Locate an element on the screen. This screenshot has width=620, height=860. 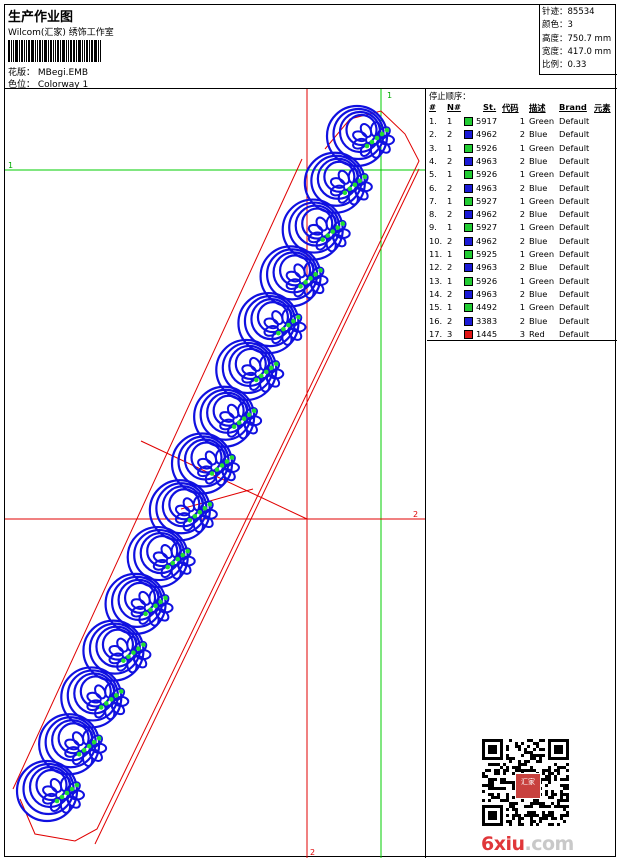
stop-row: 1. 1 5917 1 Green Default is located at coordinates (522, 121).